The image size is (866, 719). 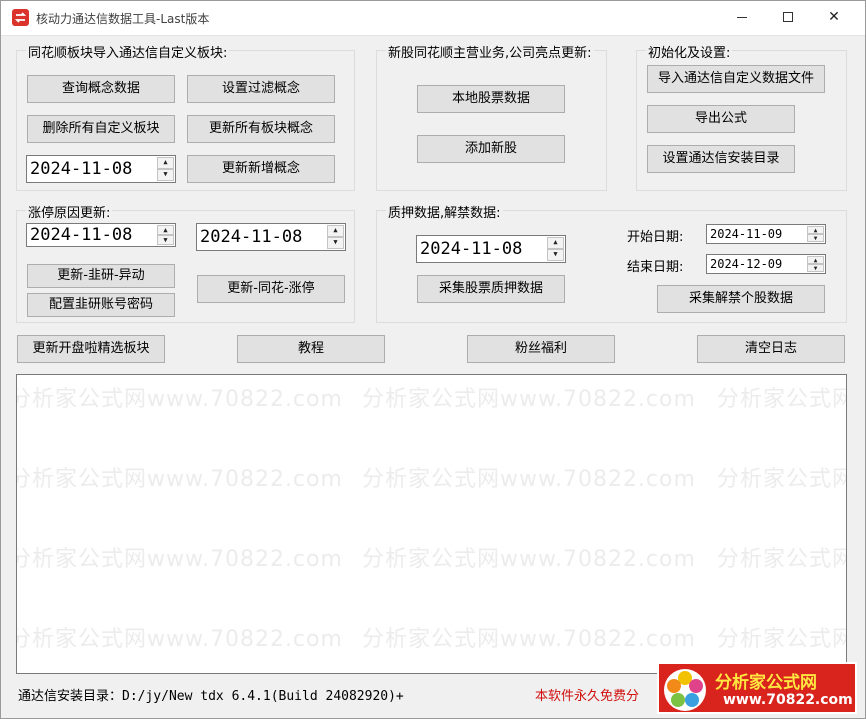 I want to click on pledge-date-spinner: ▲ ▼, so click(x=555, y=249).